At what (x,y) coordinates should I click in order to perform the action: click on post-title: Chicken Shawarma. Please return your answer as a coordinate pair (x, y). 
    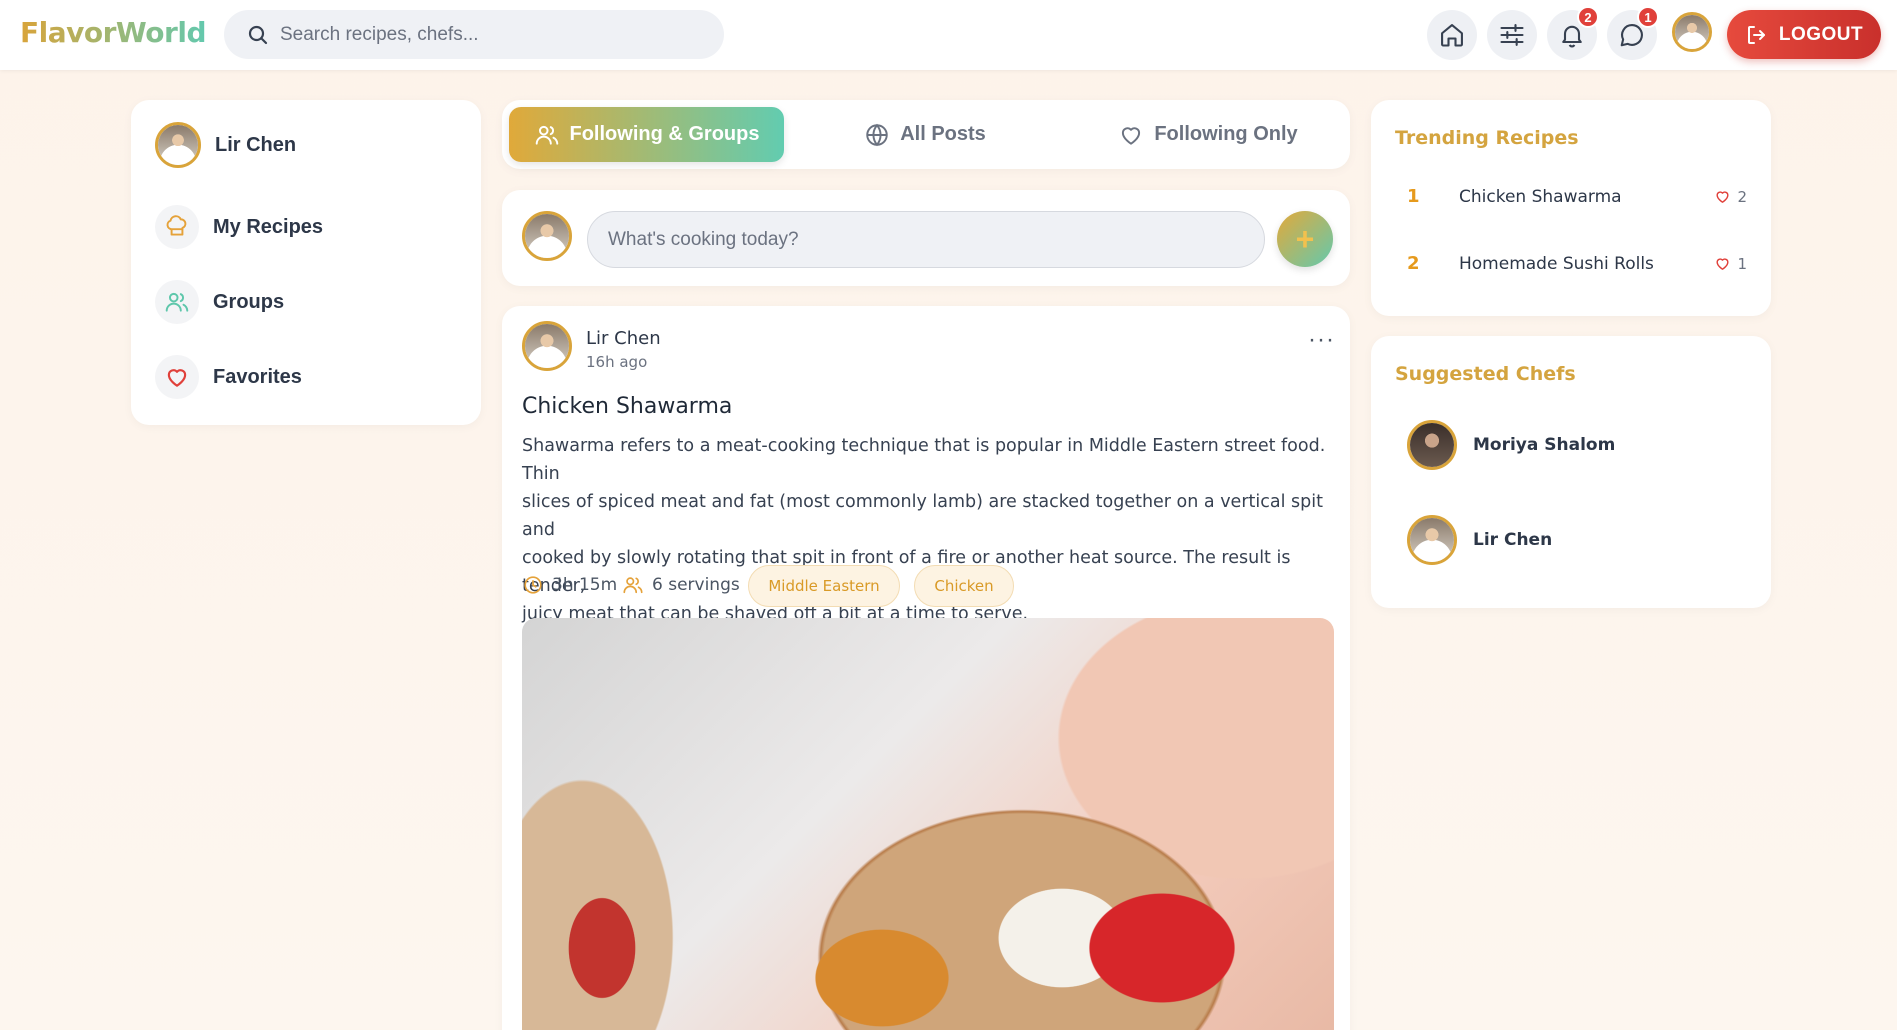
    Looking at the image, I should click on (627, 406).